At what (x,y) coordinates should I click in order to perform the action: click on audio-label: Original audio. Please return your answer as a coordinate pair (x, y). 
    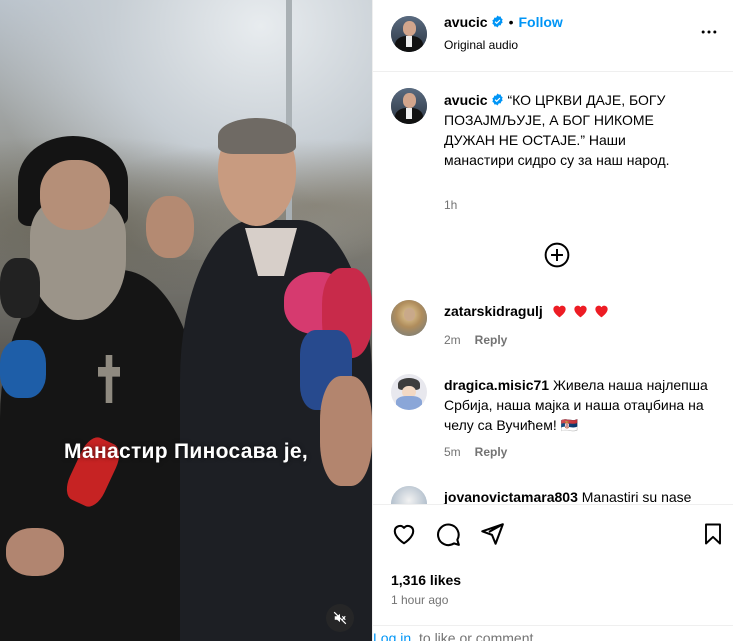
    Looking at the image, I should click on (481, 45).